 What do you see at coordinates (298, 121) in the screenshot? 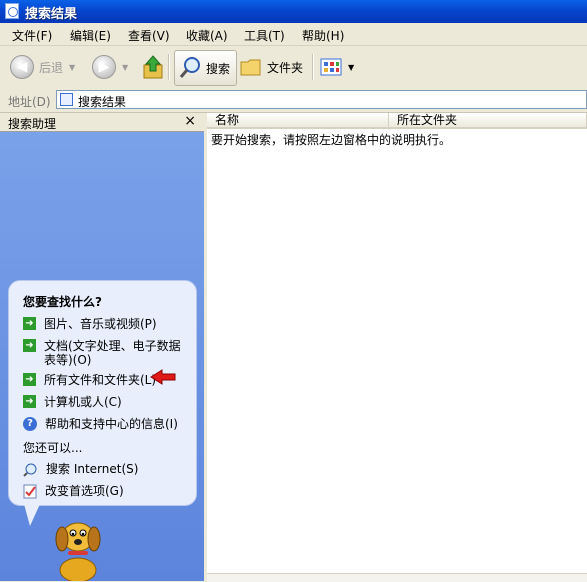
I see `column-header-name: 名称` at bounding box center [298, 121].